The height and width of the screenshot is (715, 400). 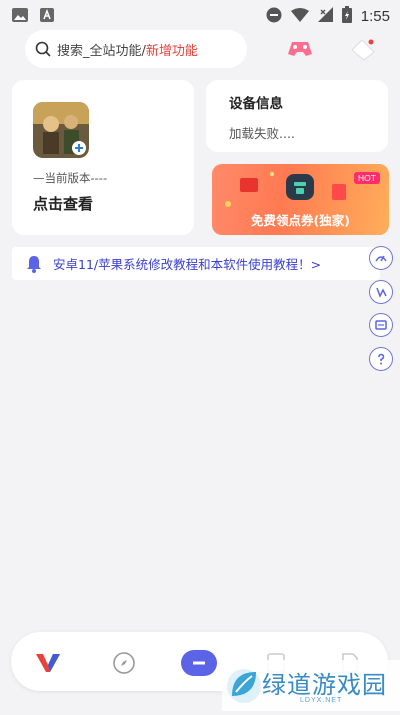 I want to click on tutorial-notice: 安卓11/苹果系统修改教程和本软件使用教程！>, so click(x=196, y=263).